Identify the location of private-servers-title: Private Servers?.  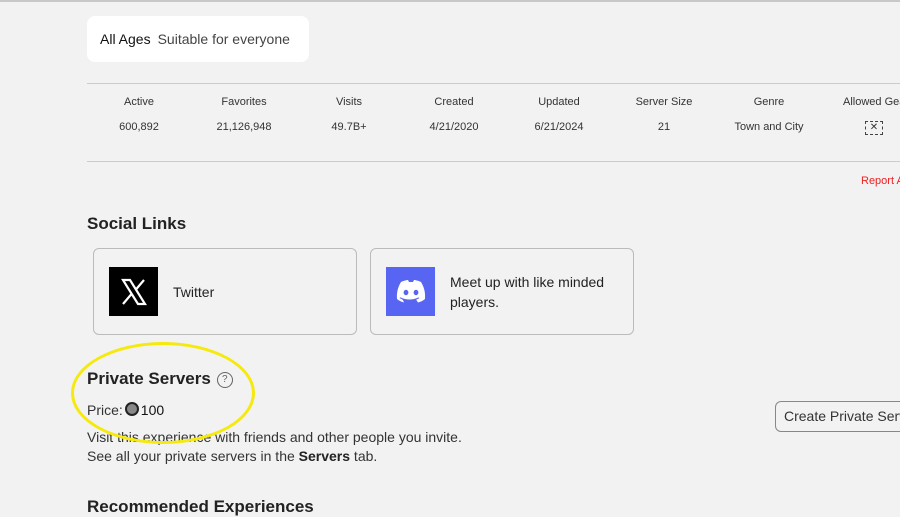
(160, 379).